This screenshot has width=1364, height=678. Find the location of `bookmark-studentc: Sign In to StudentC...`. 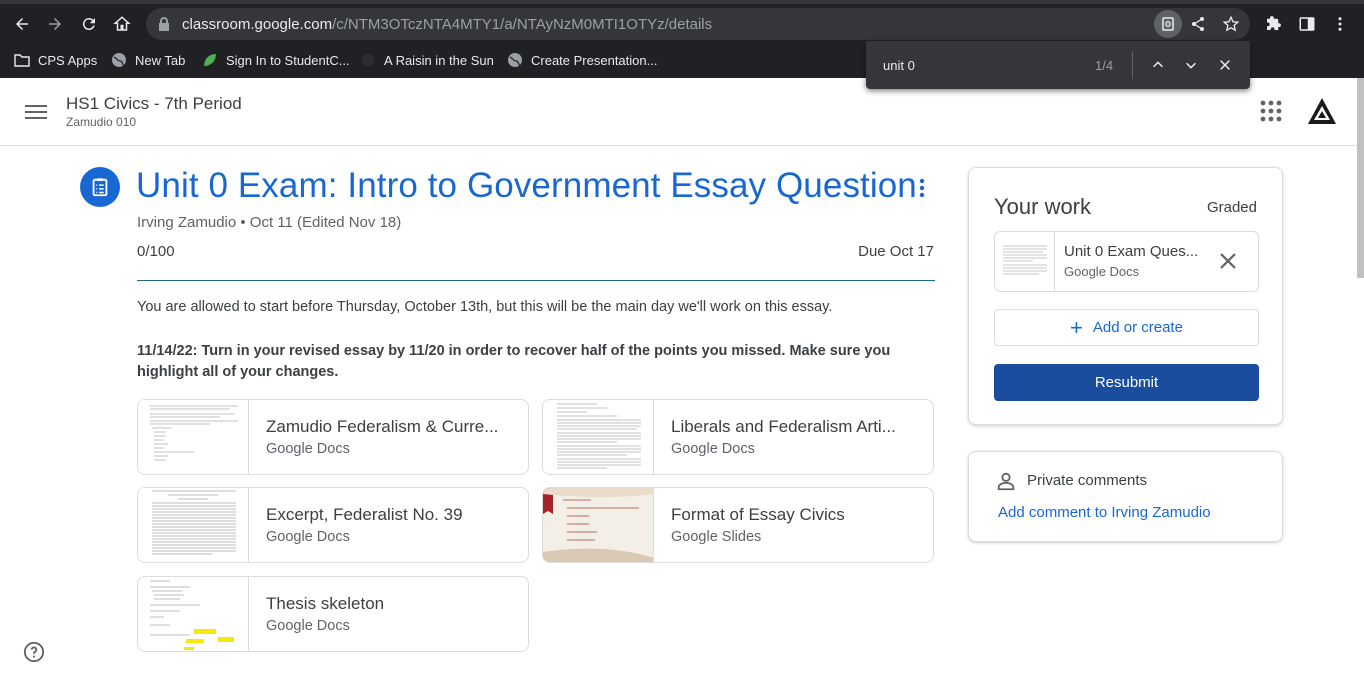

bookmark-studentc: Sign In to StudentC... is located at coordinates (276, 60).